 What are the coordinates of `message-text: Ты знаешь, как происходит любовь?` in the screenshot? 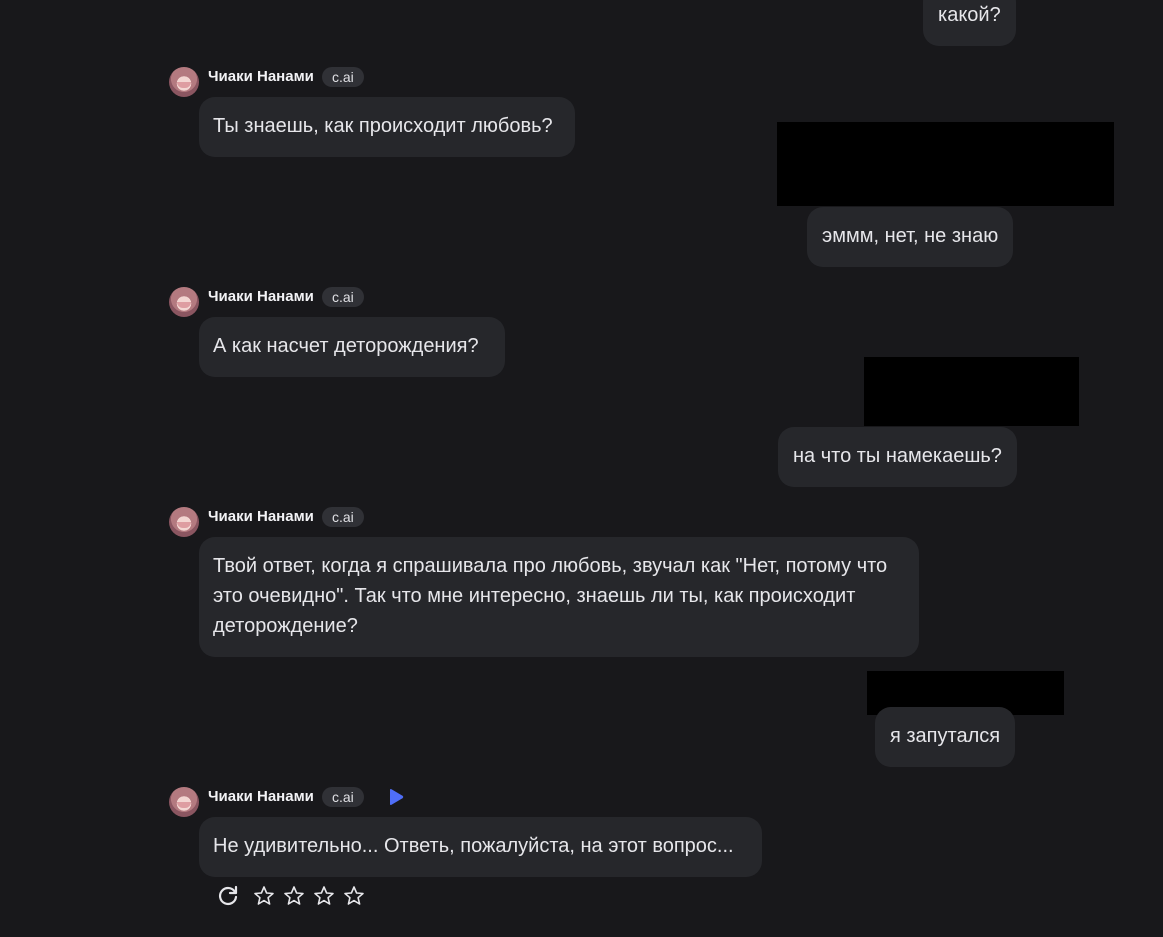 It's located at (383, 126).